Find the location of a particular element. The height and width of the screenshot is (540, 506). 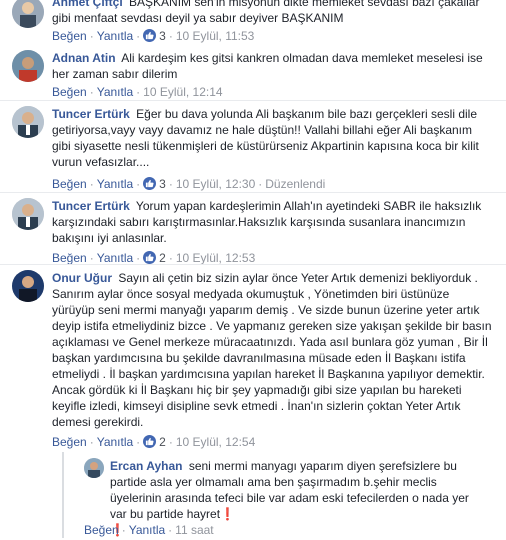

exclamation-mark-icon: ❗ is located at coordinates (228, 514).